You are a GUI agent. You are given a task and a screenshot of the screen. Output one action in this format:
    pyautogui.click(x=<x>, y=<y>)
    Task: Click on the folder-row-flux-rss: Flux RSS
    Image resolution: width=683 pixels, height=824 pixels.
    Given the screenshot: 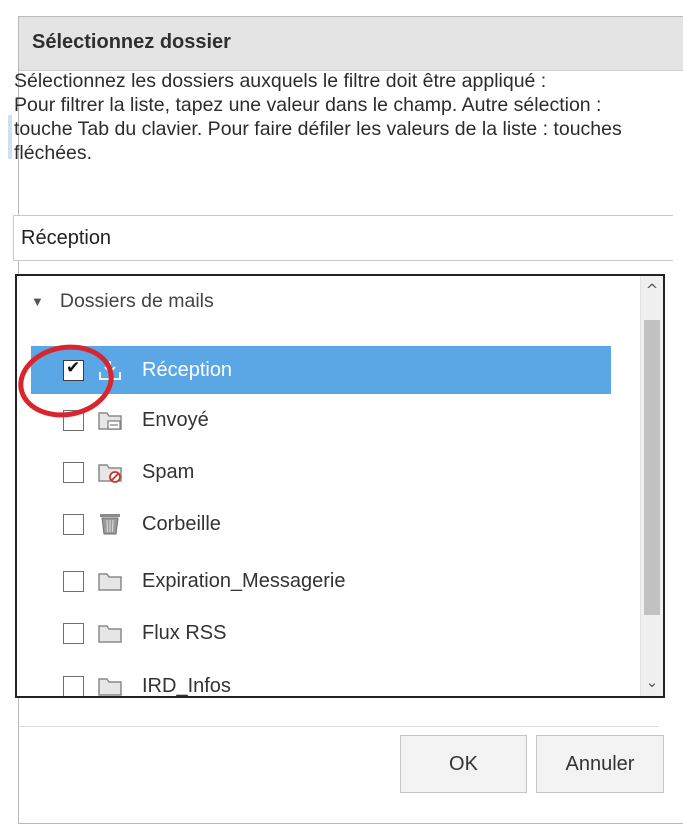 What is the action you would take?
    pyautogui.click(x=321, y=633)
    